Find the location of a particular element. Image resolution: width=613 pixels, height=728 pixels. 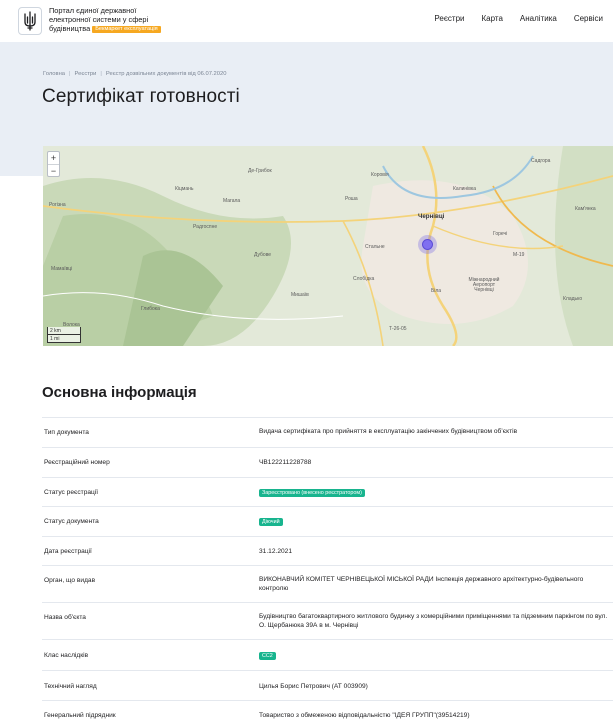

map-label: Біла is located at coordinates (436, 291).